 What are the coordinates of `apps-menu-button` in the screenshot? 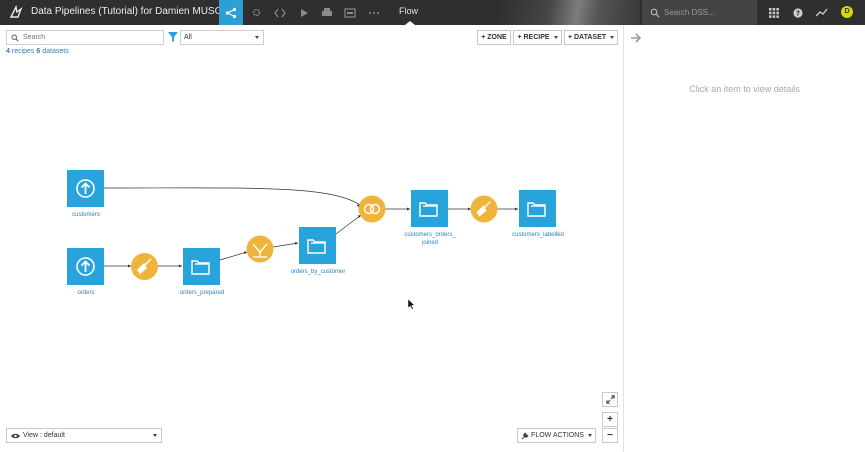 It's located at (774, 12).